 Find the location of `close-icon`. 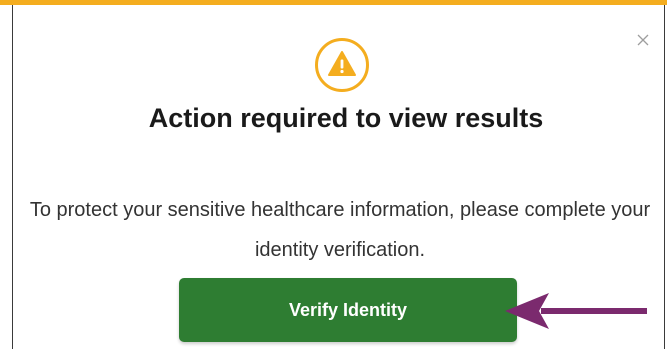

close-icon is located at coordinates (643, 40).